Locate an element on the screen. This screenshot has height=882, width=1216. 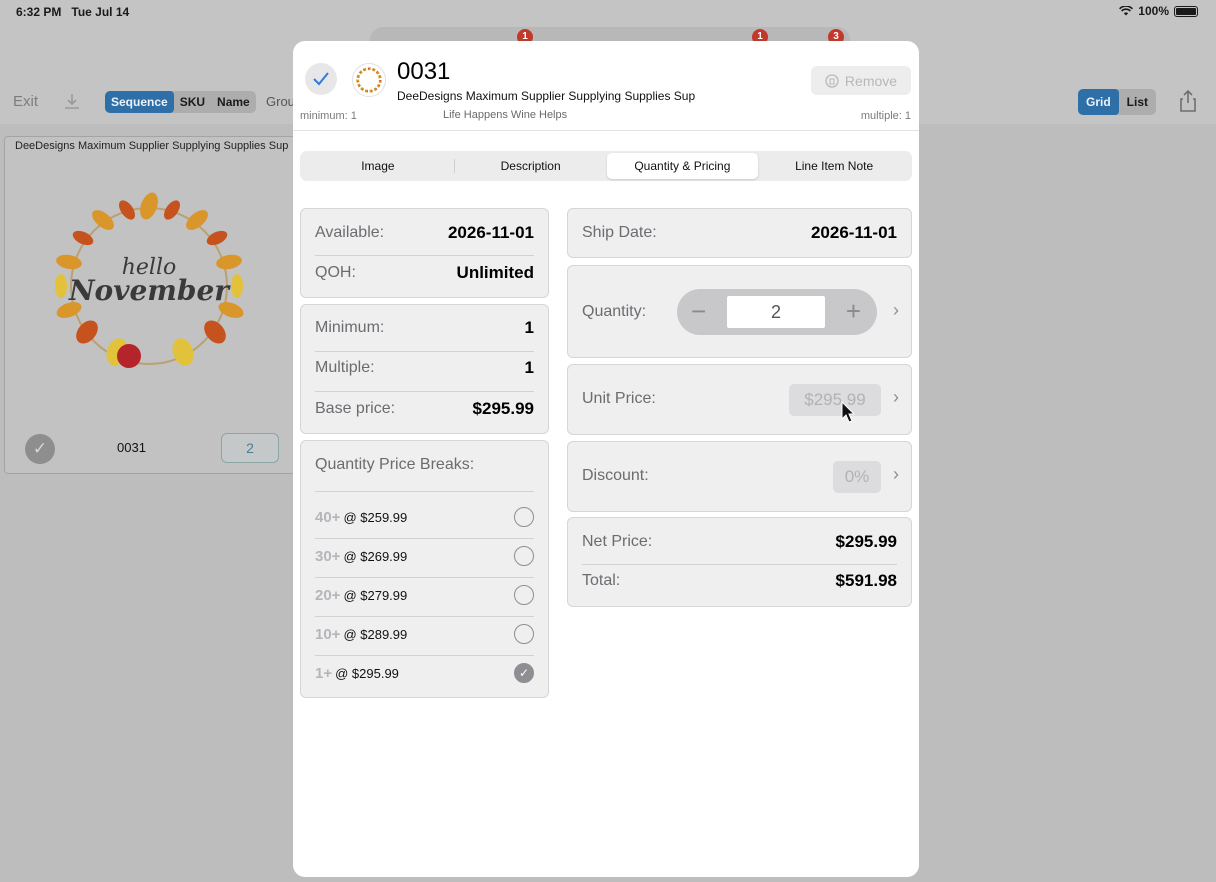
break-price: @ $289.99 is located at coordinates (375, 634).